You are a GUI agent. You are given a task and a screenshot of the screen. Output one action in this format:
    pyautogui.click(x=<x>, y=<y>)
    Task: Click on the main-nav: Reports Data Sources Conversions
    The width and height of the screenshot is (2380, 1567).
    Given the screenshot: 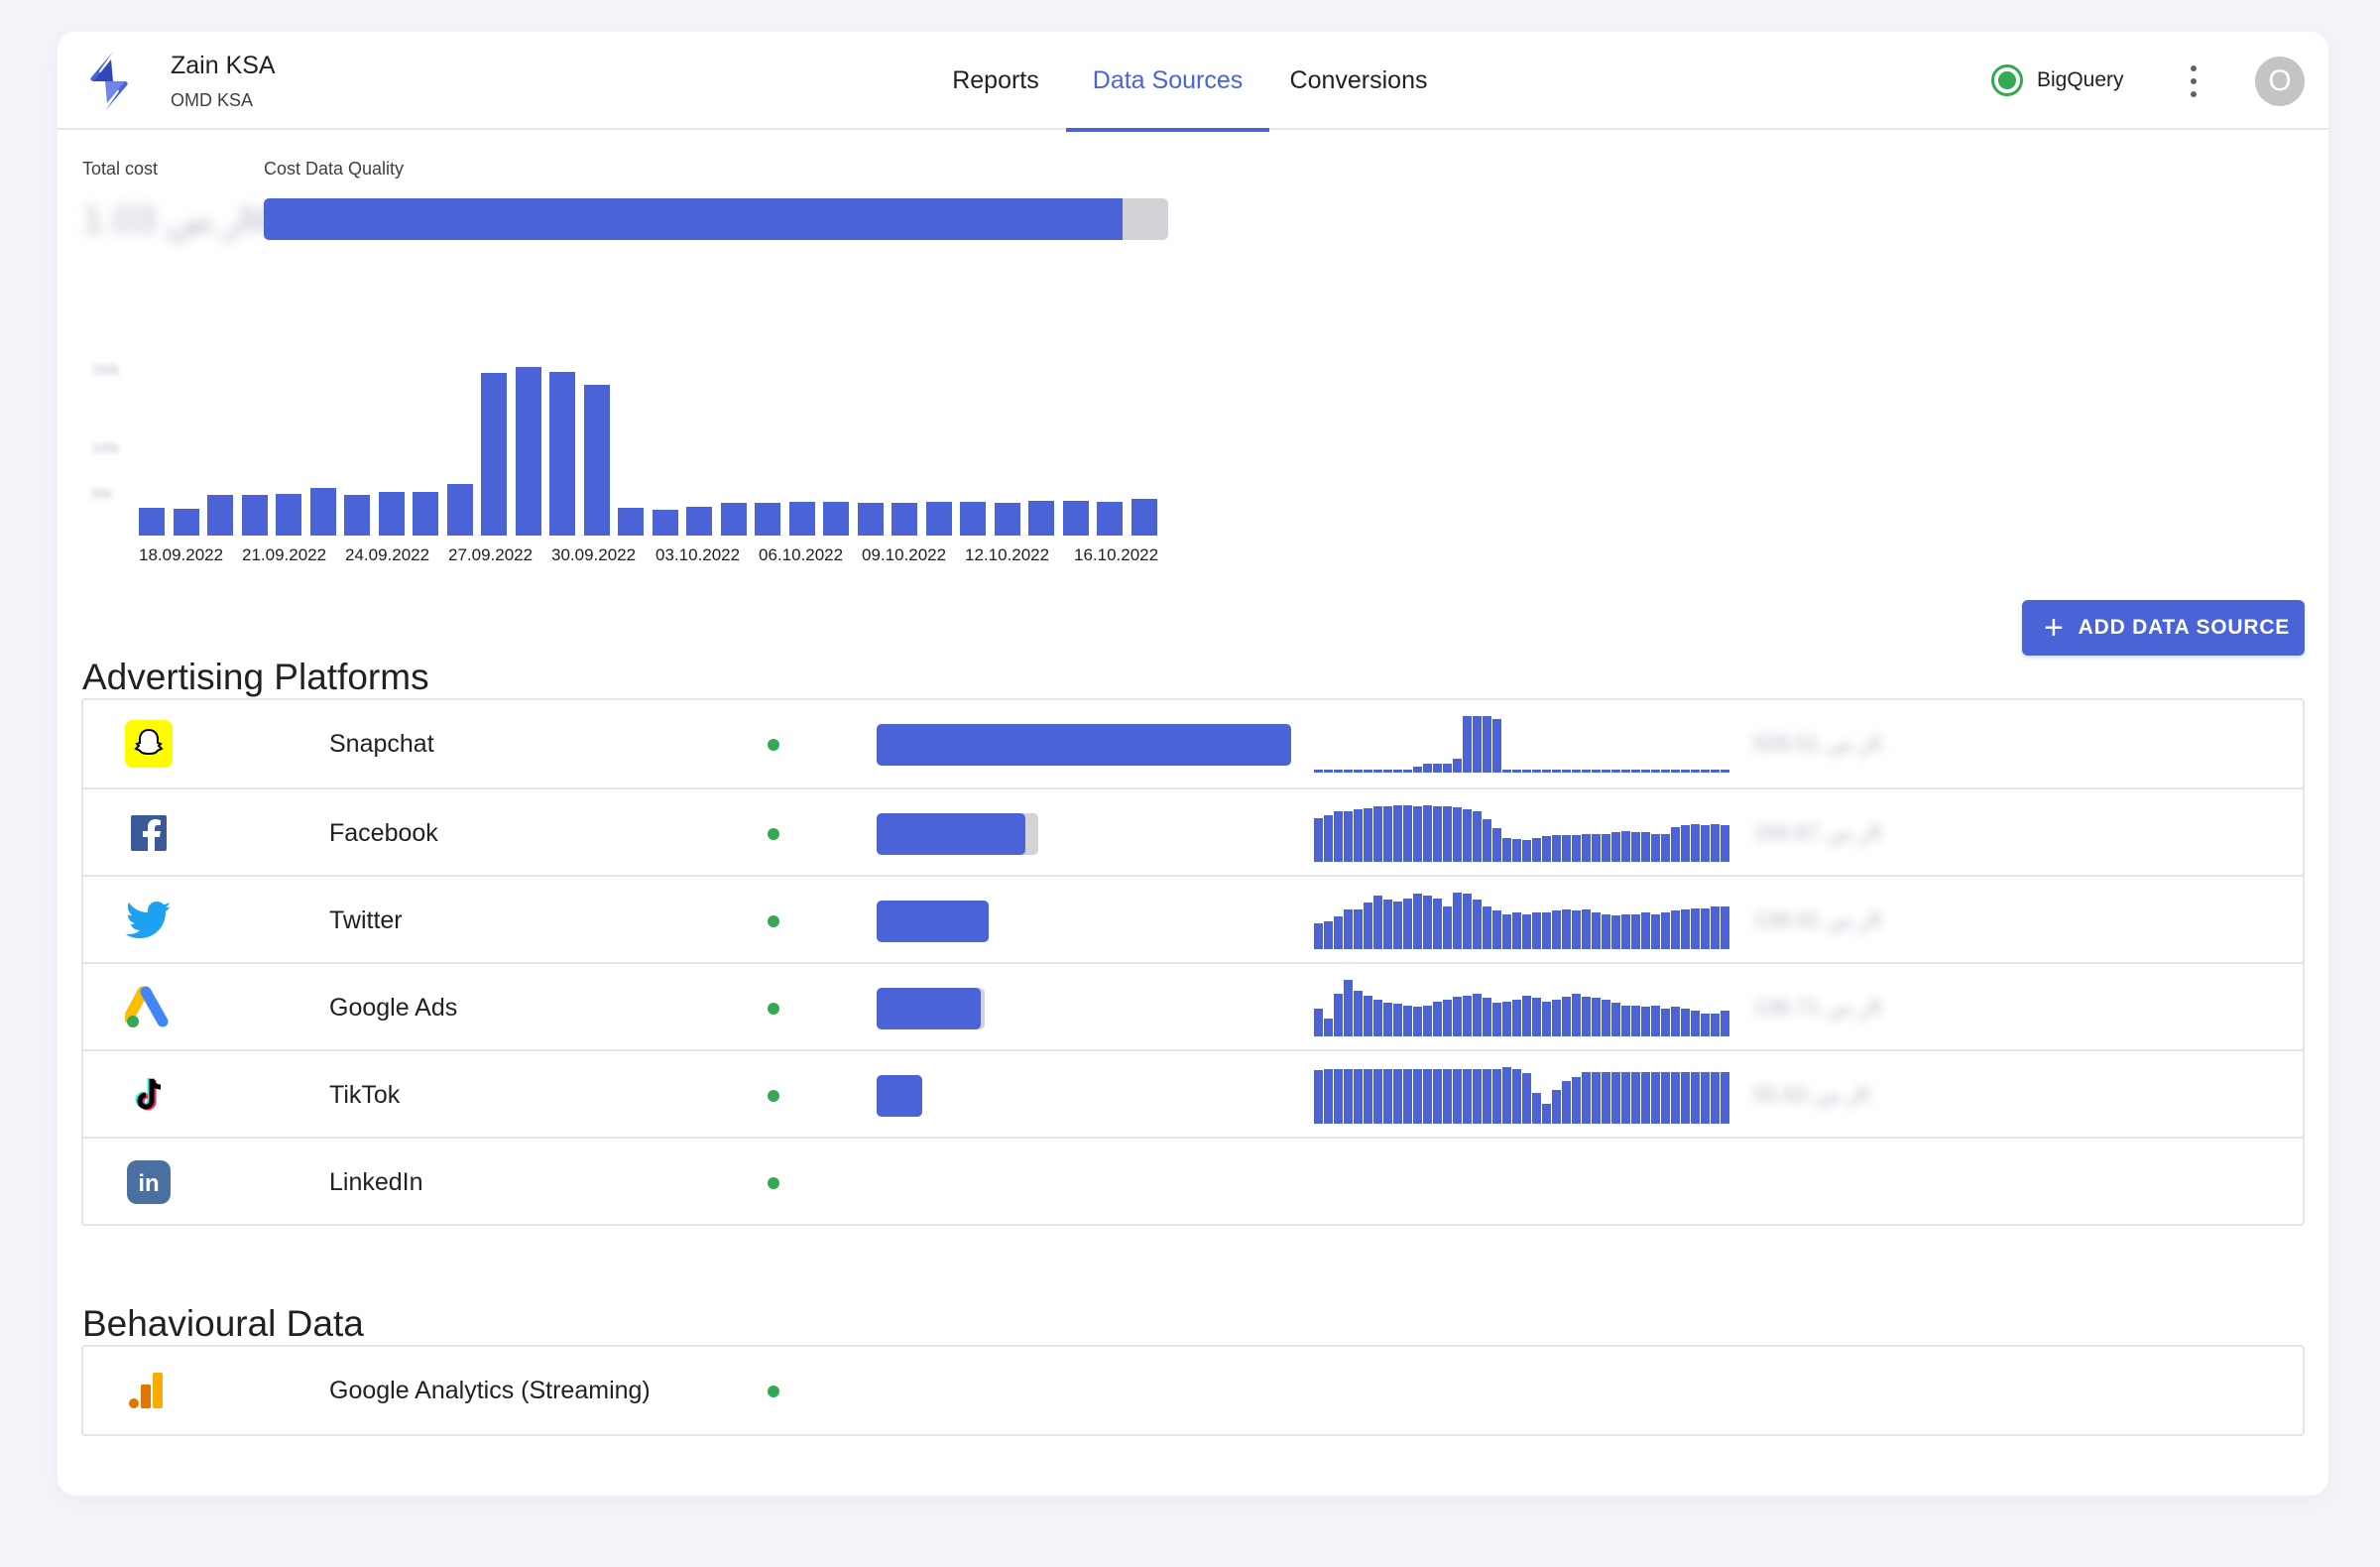 What is the action you would take?
    pyautogui.click(x=1193, y=82)
    